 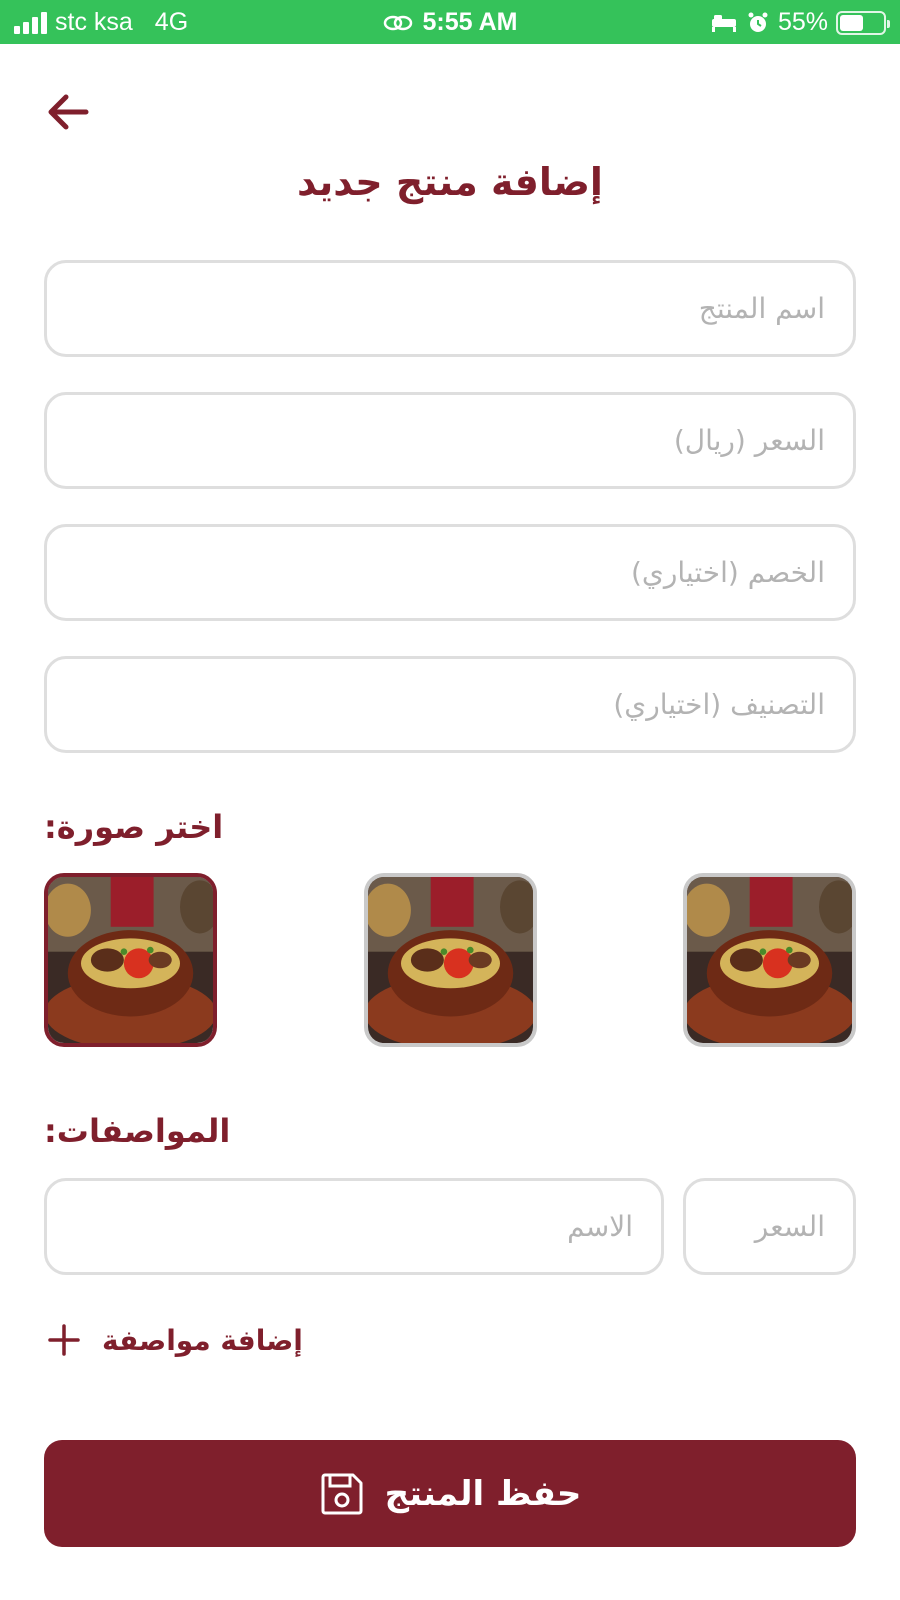 I want to click on spec-name-input, so click(x=354, y=1226).